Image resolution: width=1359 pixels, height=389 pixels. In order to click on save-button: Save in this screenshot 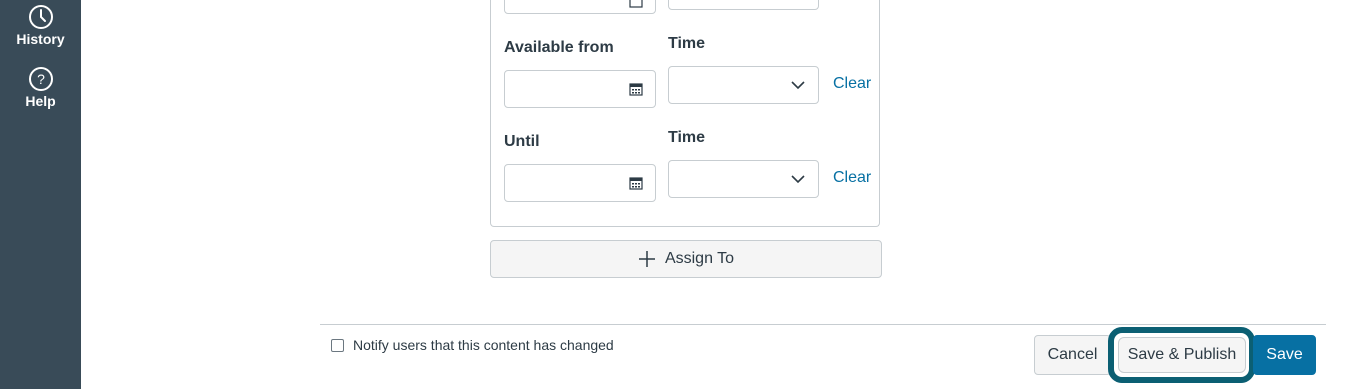, I will do `click(1284, 355)`.